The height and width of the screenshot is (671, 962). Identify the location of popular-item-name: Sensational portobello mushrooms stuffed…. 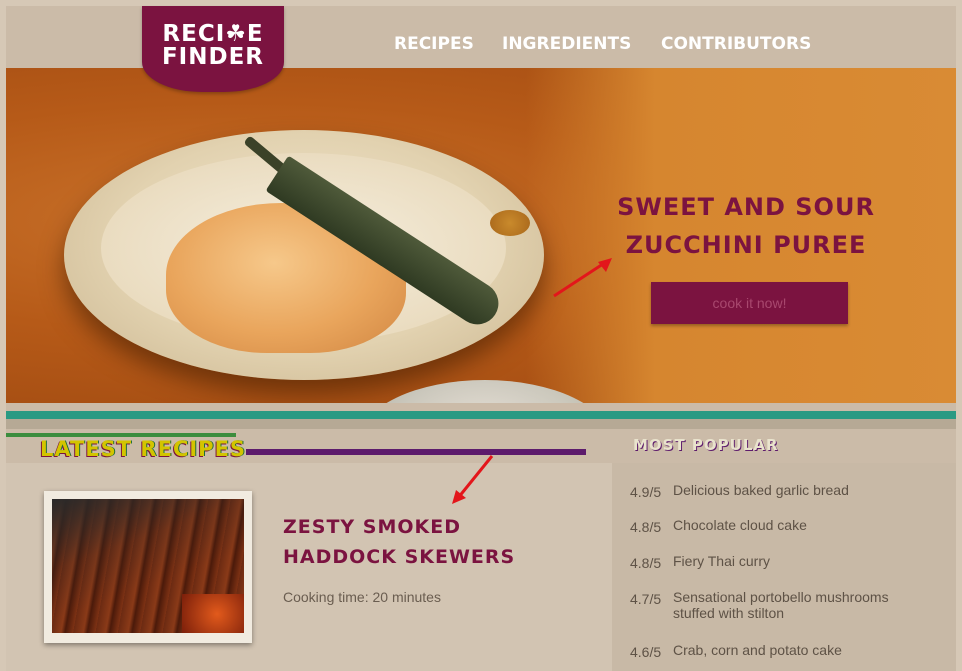
(803, 605).